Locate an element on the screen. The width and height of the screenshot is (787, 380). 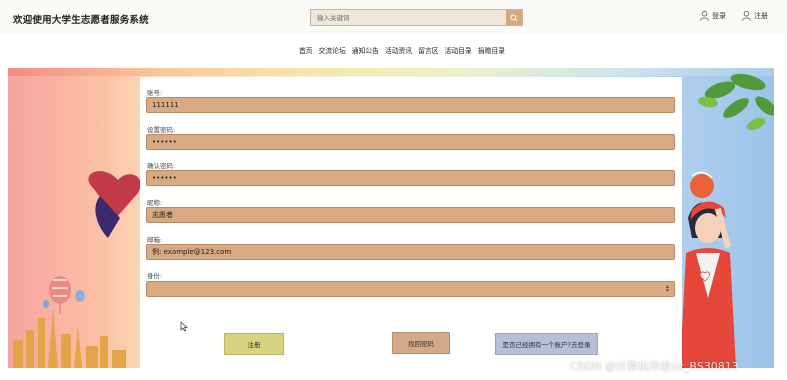
nav-item-forum: 交流论坛 is located at coordinates (332, 50).